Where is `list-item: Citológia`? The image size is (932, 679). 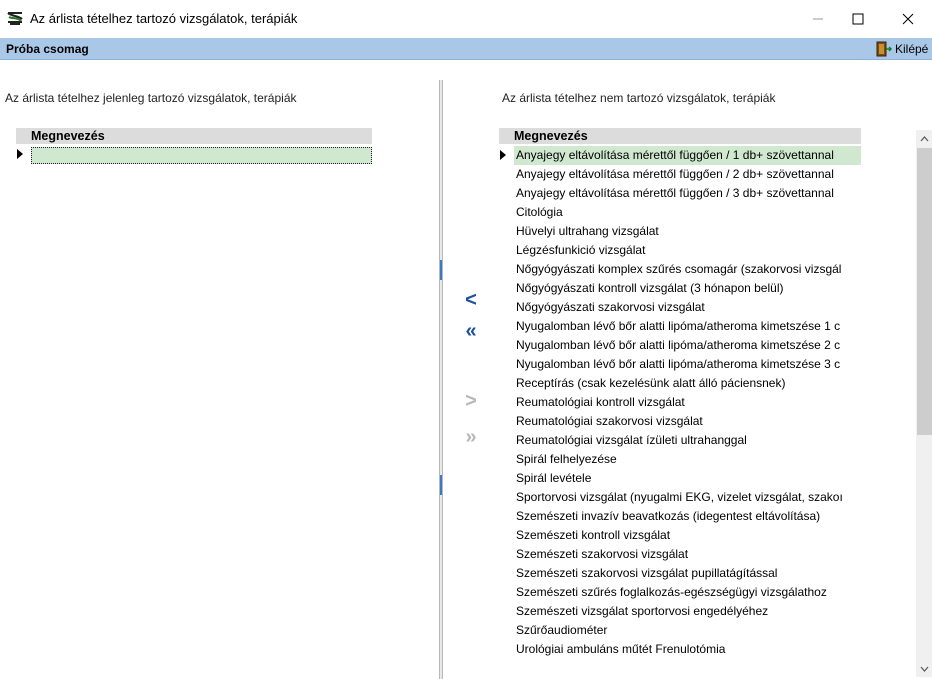 list-item: Citológia is located at coordinates (687, 212).